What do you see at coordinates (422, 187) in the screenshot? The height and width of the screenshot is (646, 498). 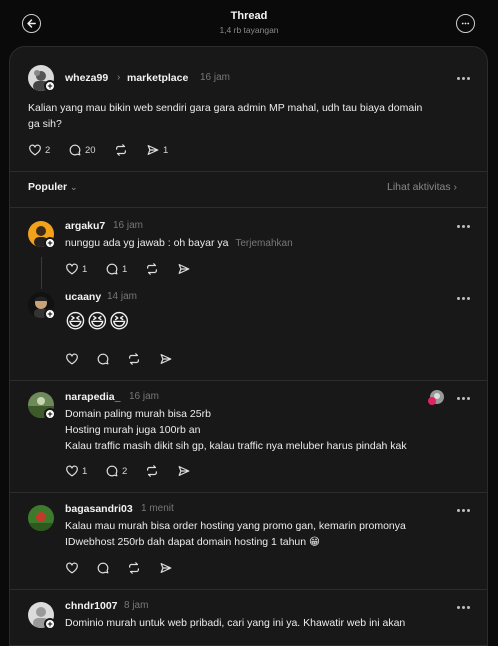 I see `activity-link: Lihat aktivitas ›` at bounding box center [422, 187].